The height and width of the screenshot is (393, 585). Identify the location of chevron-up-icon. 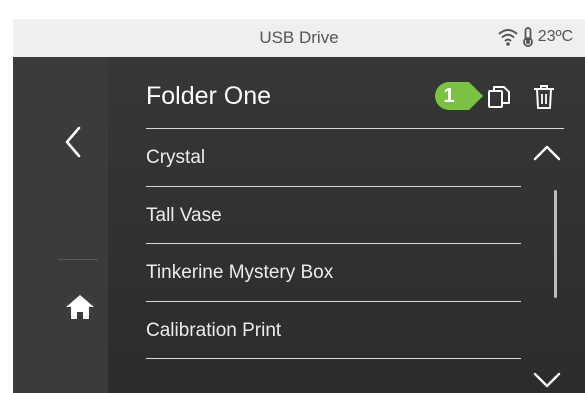
(547, 152).